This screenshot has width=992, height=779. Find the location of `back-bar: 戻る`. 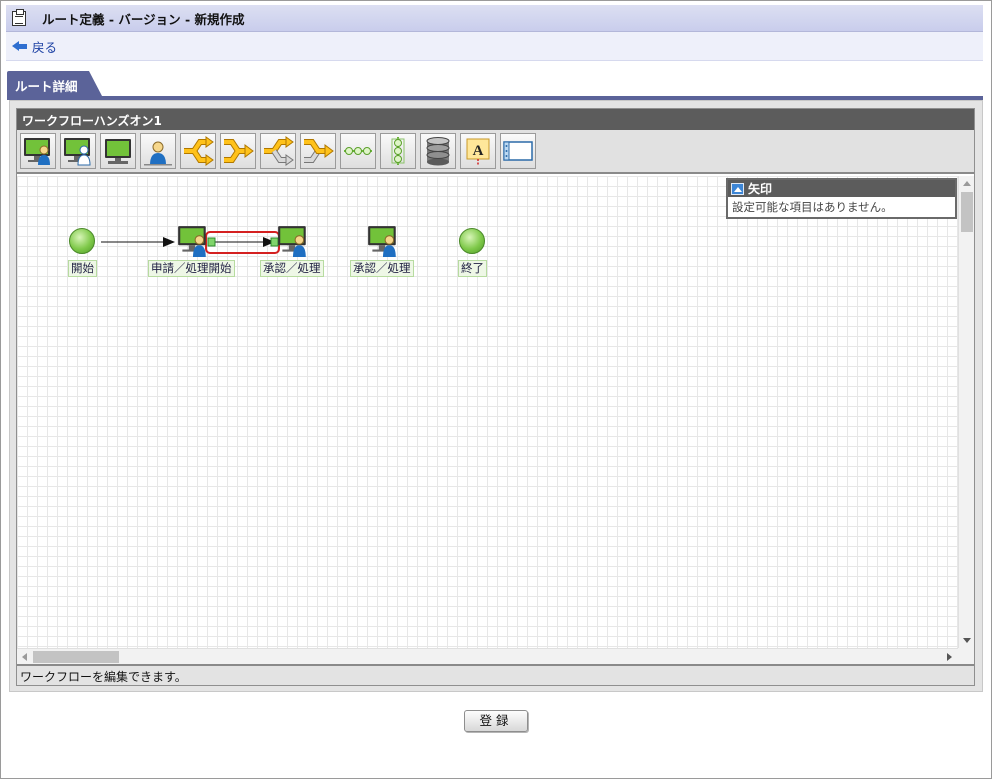

back-bar: 戻る is located at coordinates (494, 46).